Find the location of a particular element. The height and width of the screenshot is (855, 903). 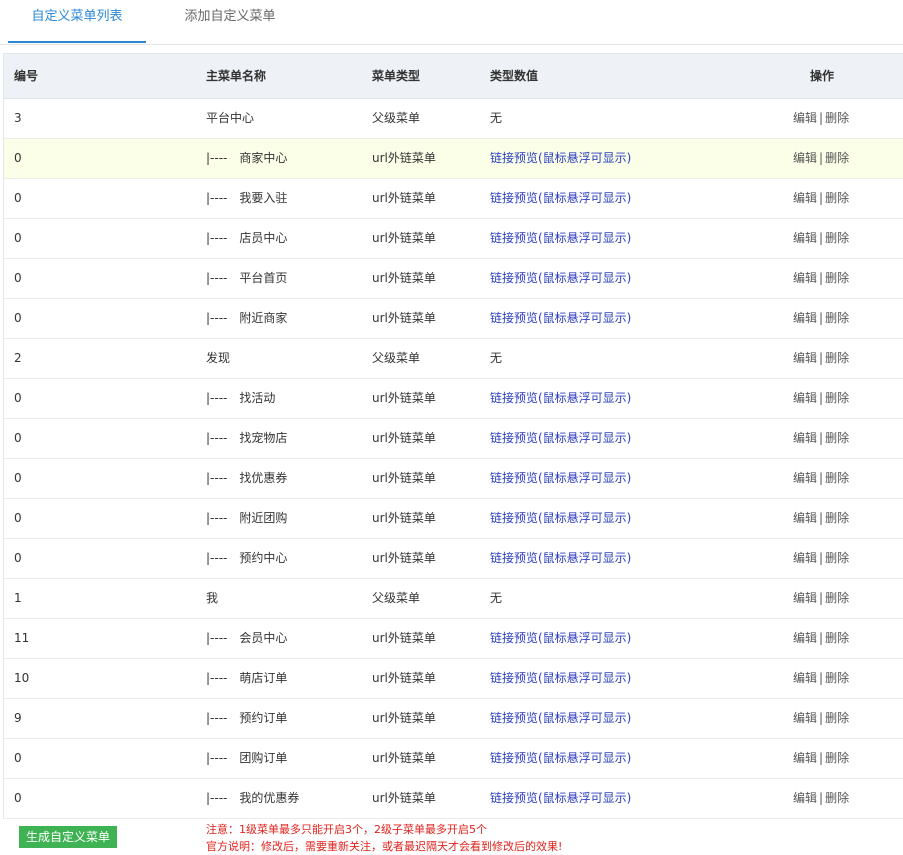

row-menu-name: 平台中心 is located at coordinates (230, 118).